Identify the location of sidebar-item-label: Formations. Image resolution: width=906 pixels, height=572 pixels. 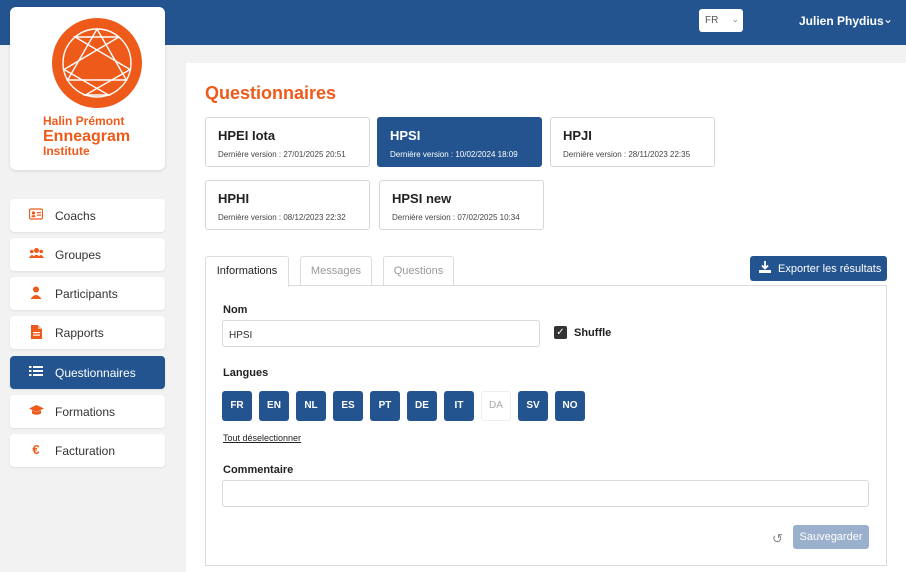
(85, 412).